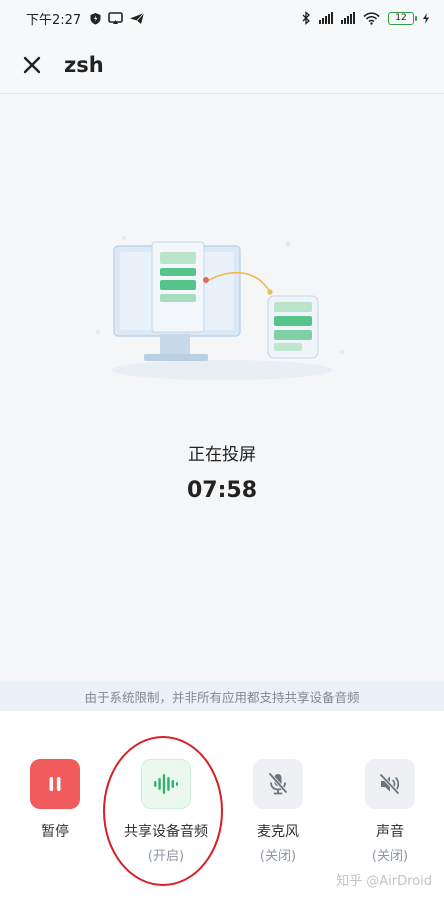 The image size is (444, 901). What do you see at coordinates (84, 64) in the screenshot?
I see `page-title: zsh` at bounding box center [84, 64].